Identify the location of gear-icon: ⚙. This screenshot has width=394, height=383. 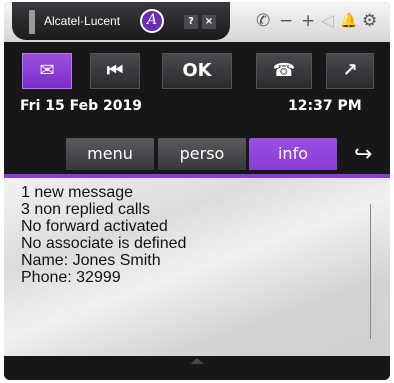
(369, 21).